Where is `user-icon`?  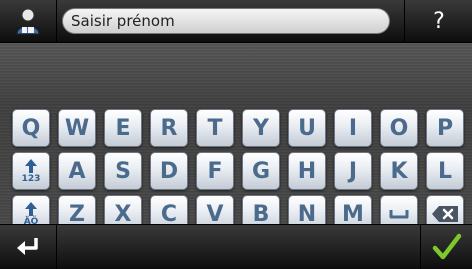
user-icon is located at coordinates (28, 21).